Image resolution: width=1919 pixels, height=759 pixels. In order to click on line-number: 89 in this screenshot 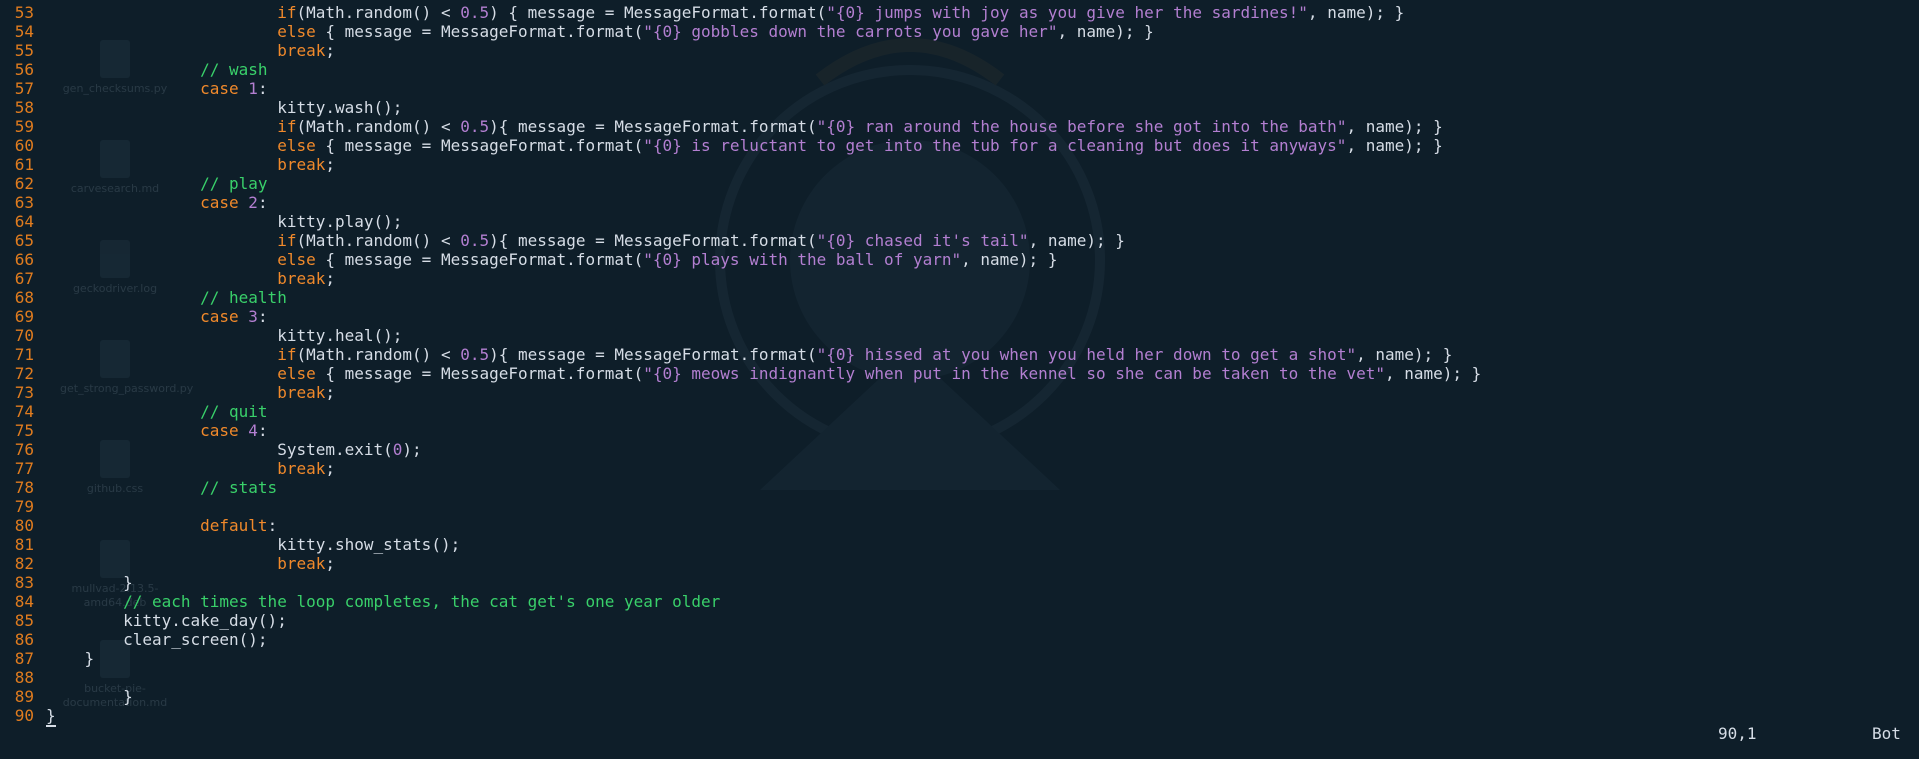, I will do `click(24, 696)`.